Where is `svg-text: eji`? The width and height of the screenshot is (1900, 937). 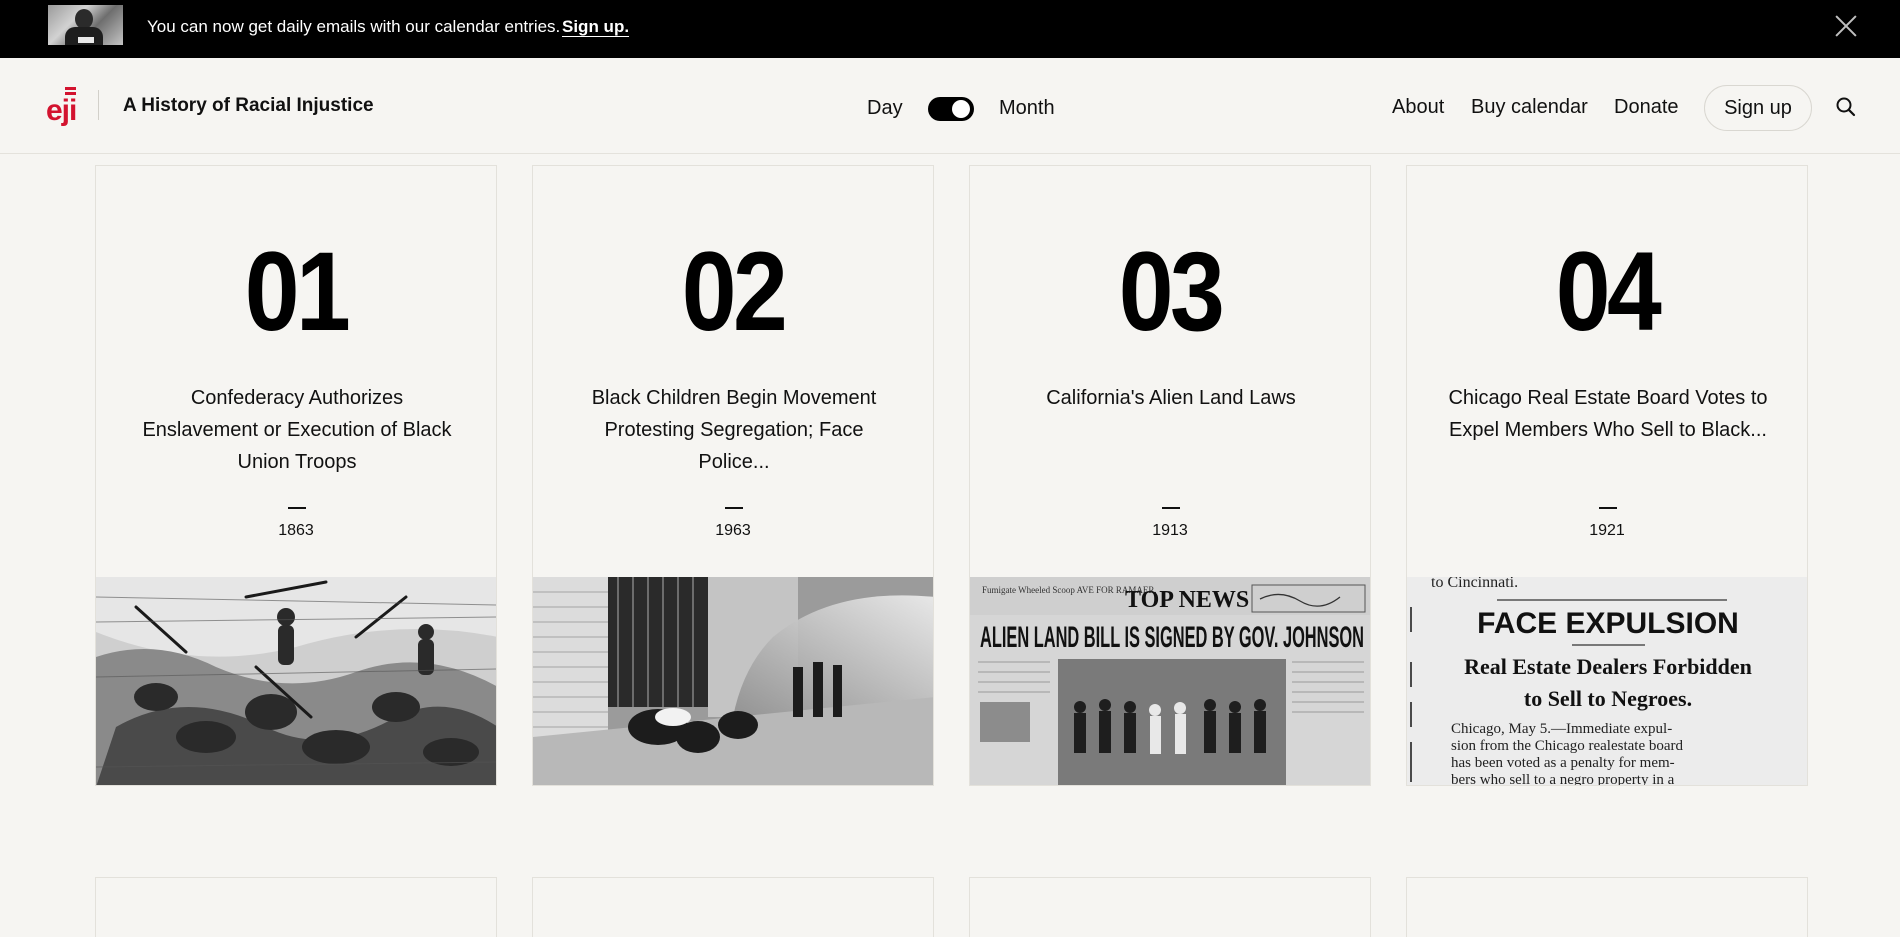 svg-text: eji is located at coordinates (61, 110).